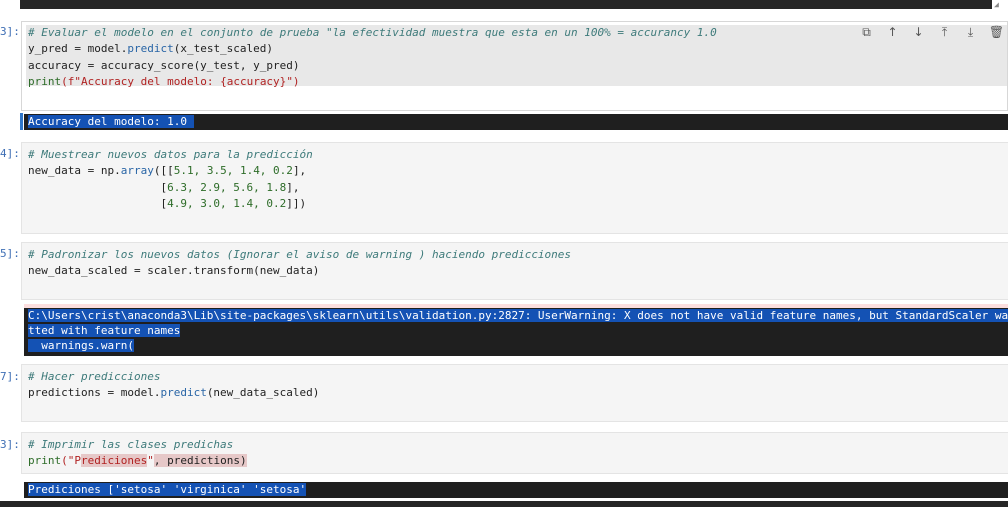  What do you see at coordinates (114, 461) in the screenshot?
I see `code-string-selected: rediciones` at bounding box center [114, 461].